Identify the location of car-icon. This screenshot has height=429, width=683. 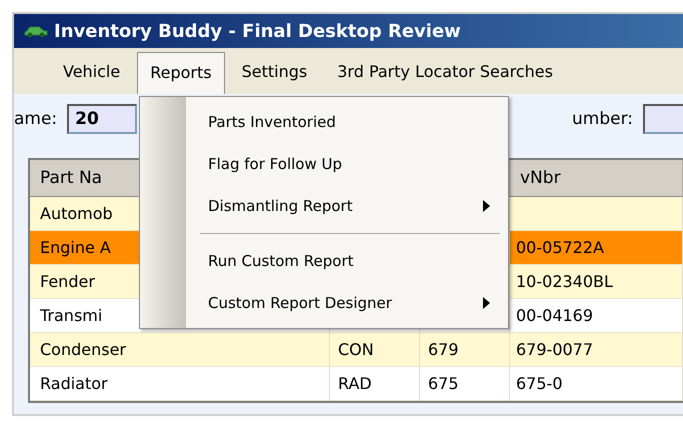
(36, 31).